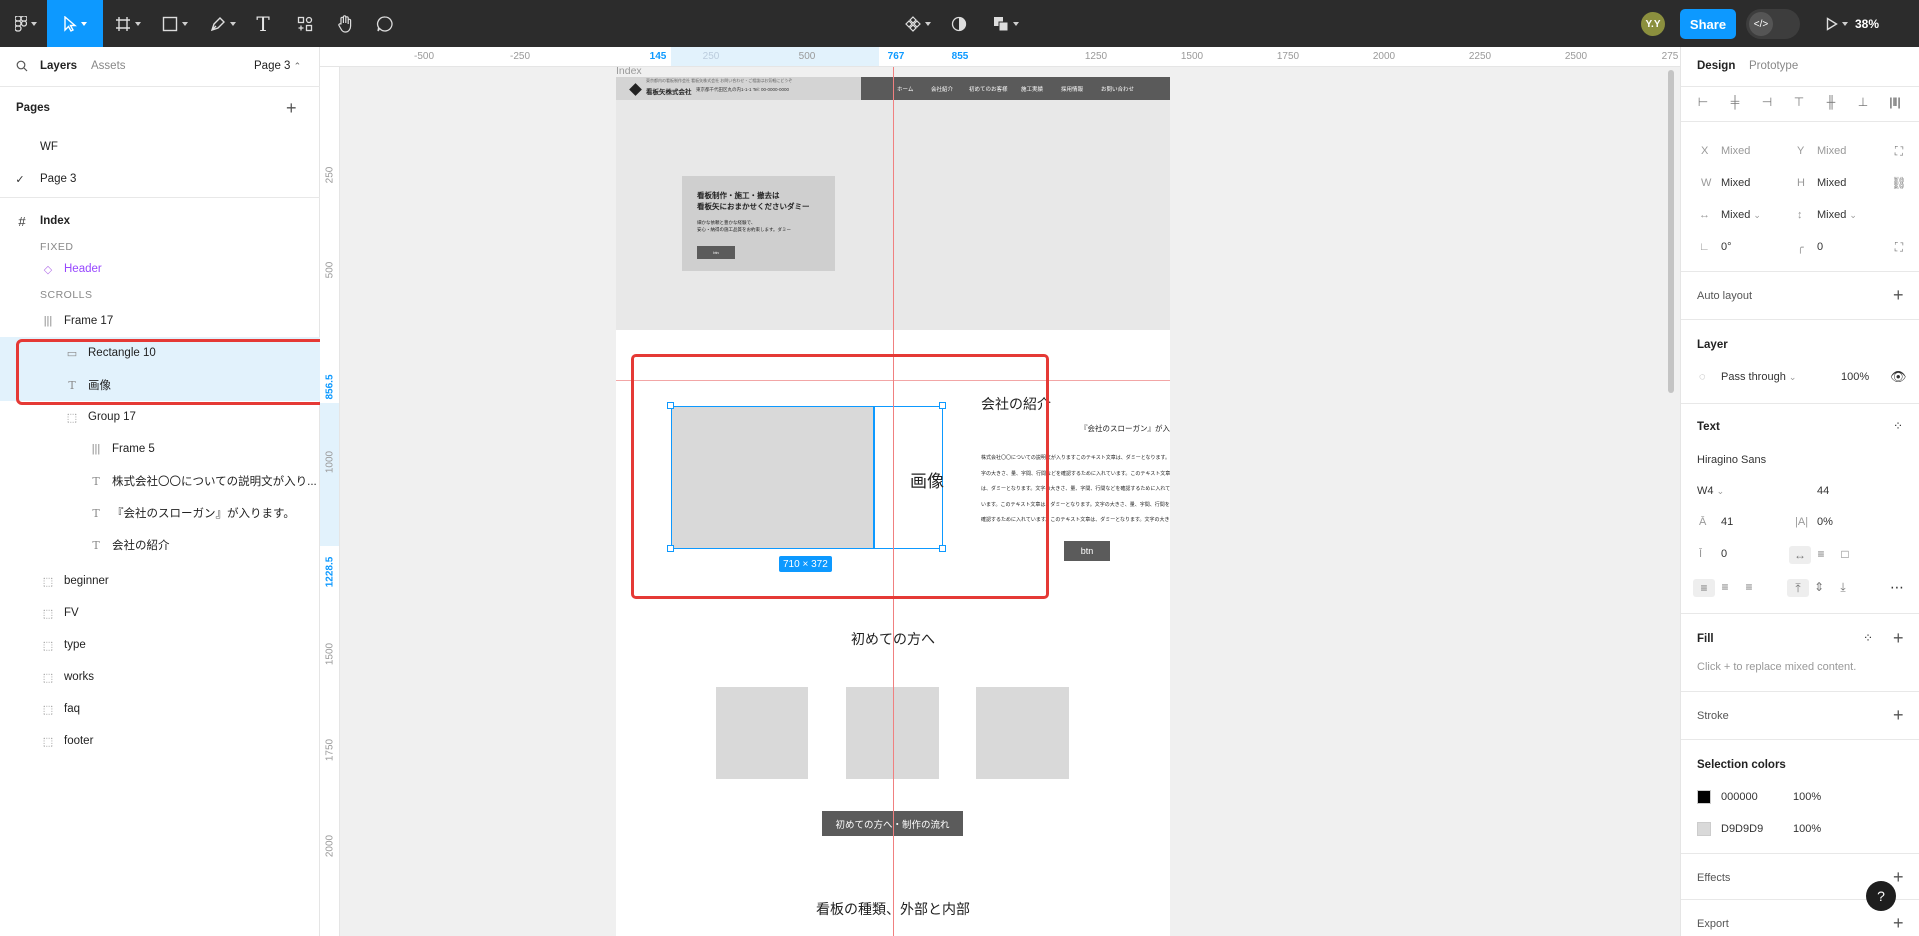  I want to click on horizontal-resizing-dropdown: Mixed ⌄, so click(1741, 215).